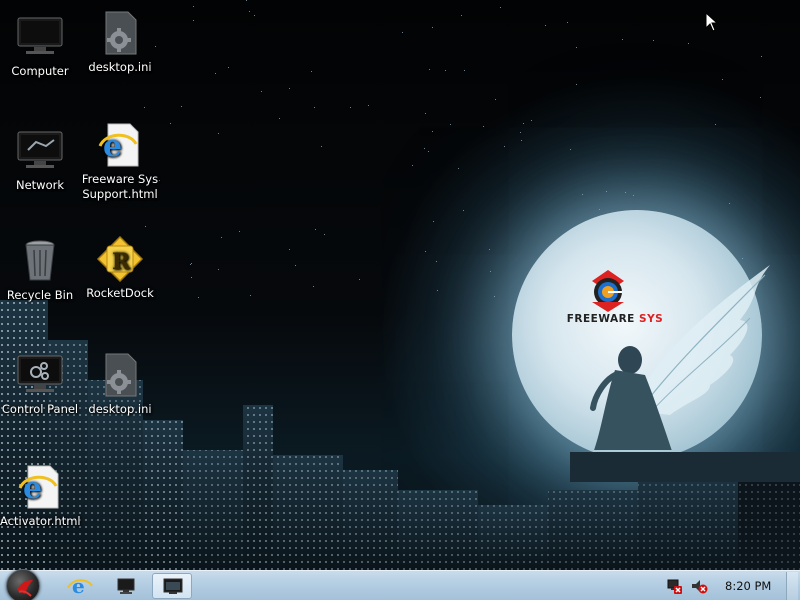  Describe the element at coordinates (23, 584) in the screenshot. I see `start-button` at that location.